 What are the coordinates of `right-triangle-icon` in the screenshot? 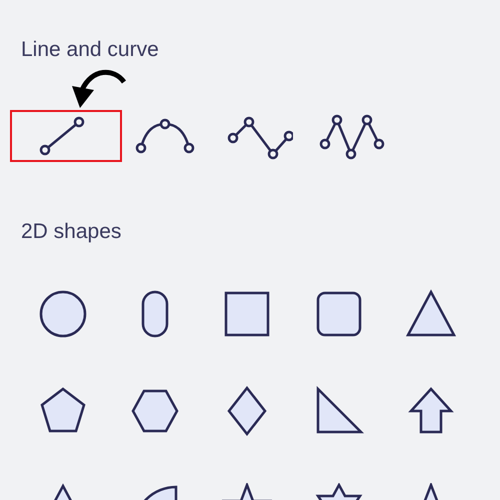 It's located at (339, 411).